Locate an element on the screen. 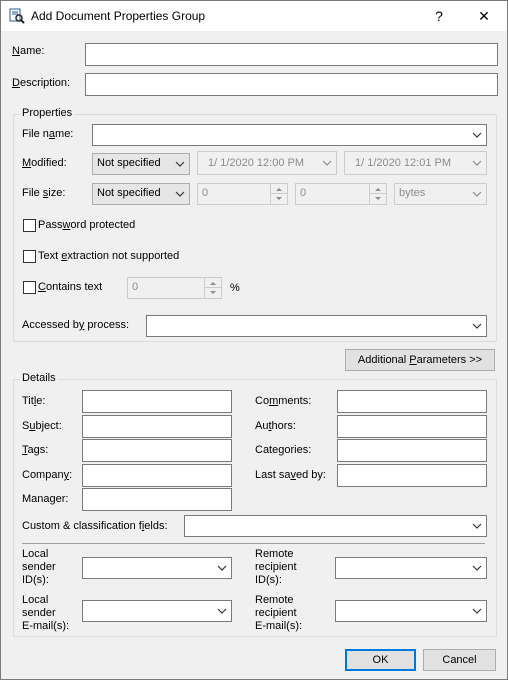 This screenshot has width=508, height=680. file-name-combo is located at coordinates (289, 135).